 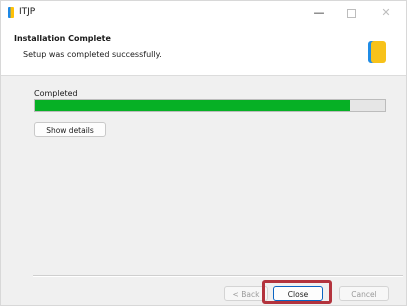 I want to click on page-subtitle: Setup was completed successfully., so click(x=92, y=54).